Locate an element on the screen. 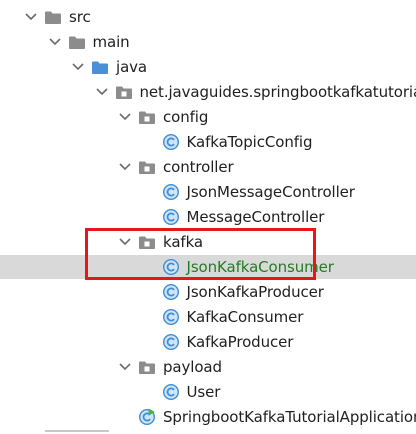 This screenshot has width=416, height=434. tree-item-label: java is located at coordinates (132, 67).